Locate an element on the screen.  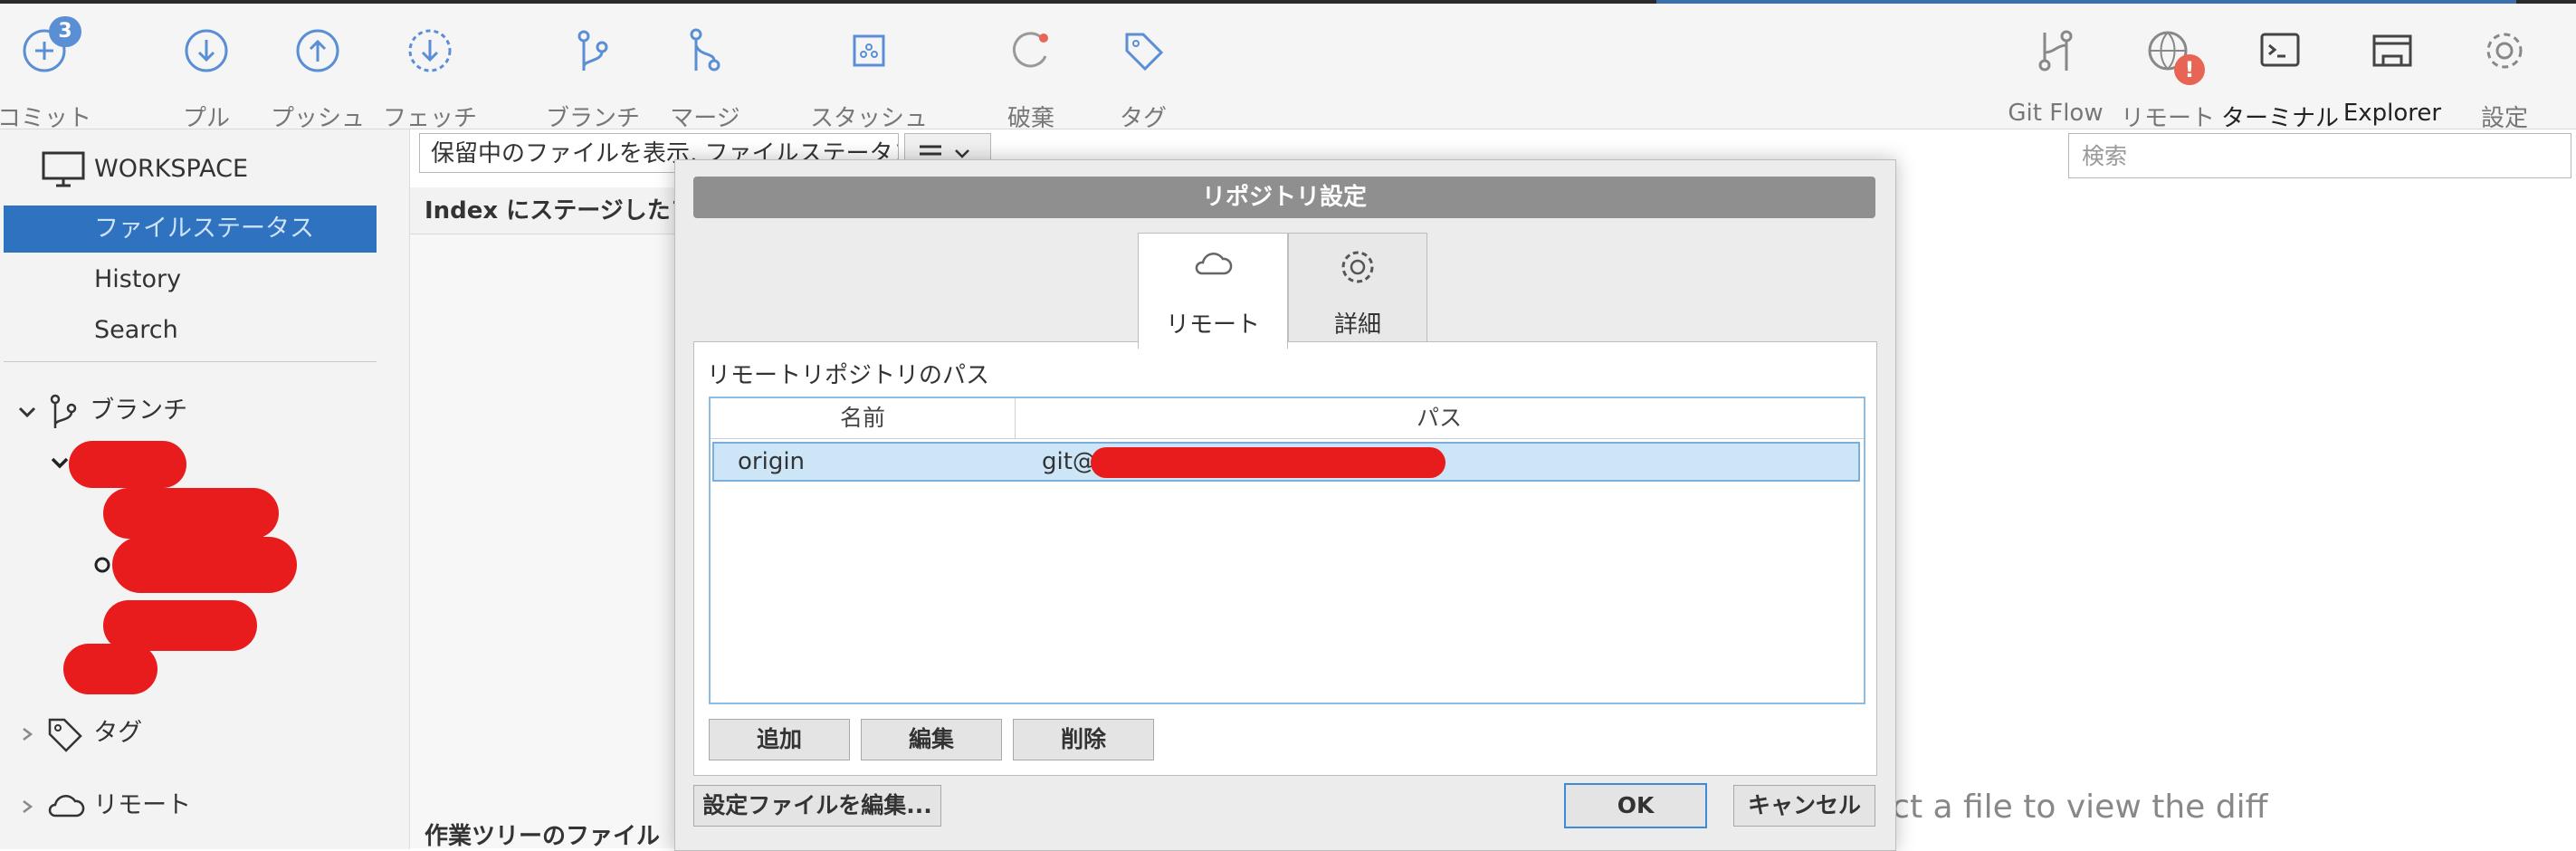
cancel-button: キャンセル is located at coordinates (1804, 806).